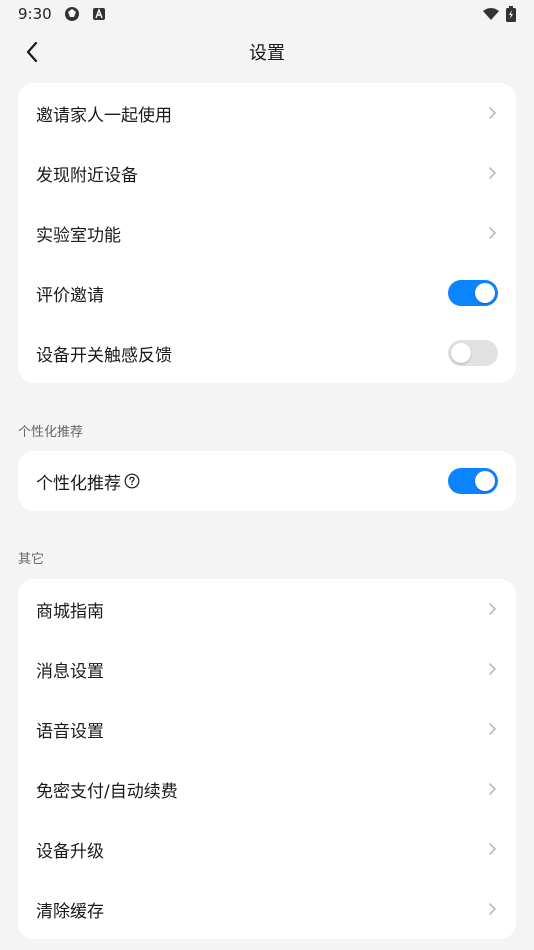 The width and height of the screenshot is (534, 950). Describe the element at coordinates (51, 432) in the screenshot. I see `section-header-personalized: 个性化推荐` at that location.